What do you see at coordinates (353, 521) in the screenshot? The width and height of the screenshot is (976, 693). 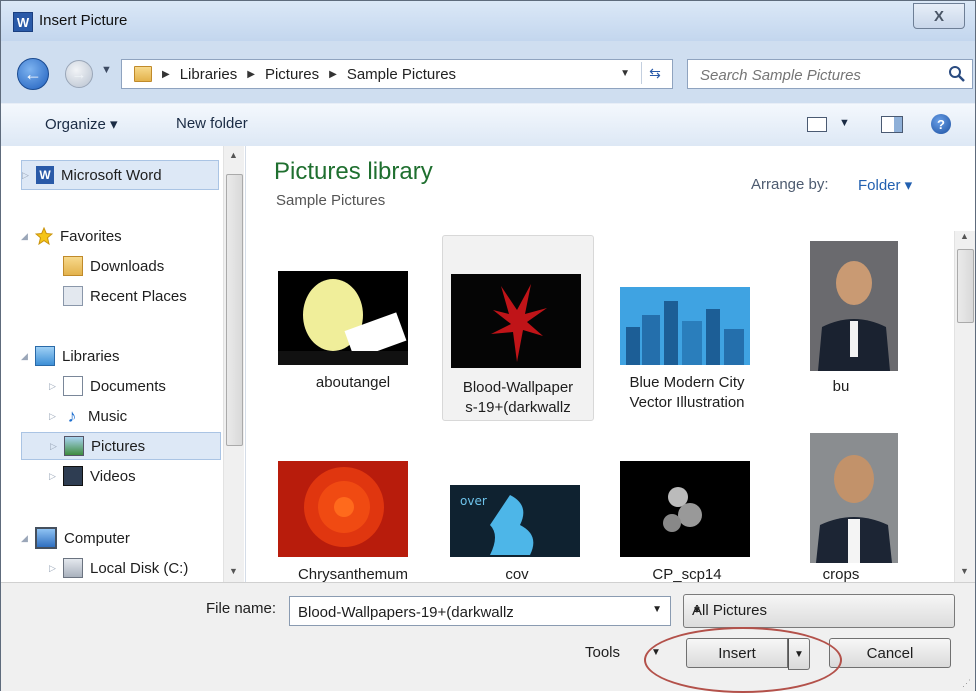 I see `file-item: Chrysanthemum` at bounding box center [353, 521].